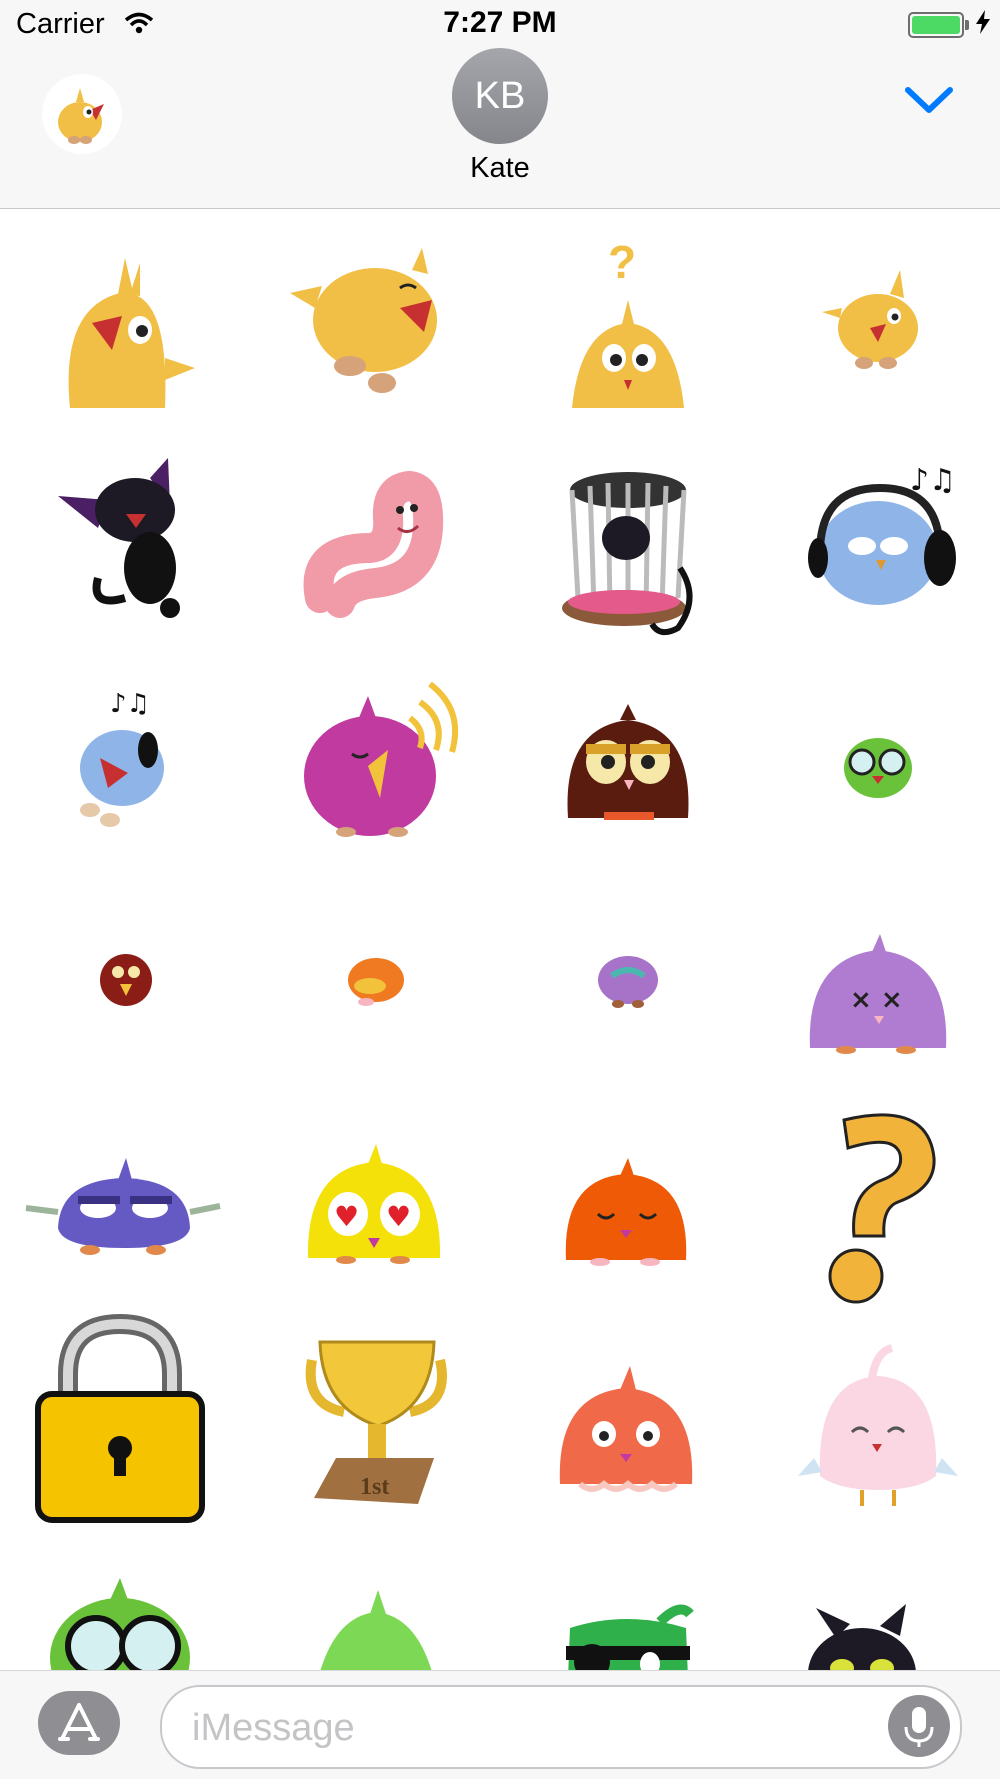 The width and height of the screenshot is (1000, 1779). Describe the element at coordinates (625, 1198) in the screenshot. I see `sticker-orange-bird-sleepy` at that location.